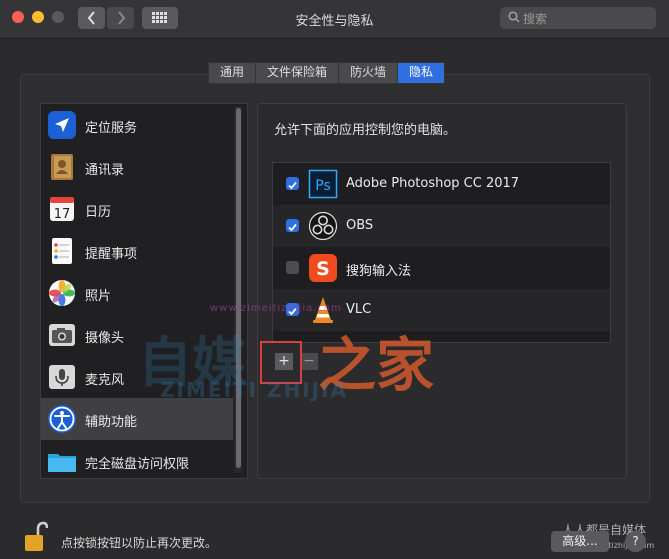 This screenshot has height=559, width=669. Describe the element at coordinates (62, 419) in the screenshot. I see `accessibility-icon` at that location.